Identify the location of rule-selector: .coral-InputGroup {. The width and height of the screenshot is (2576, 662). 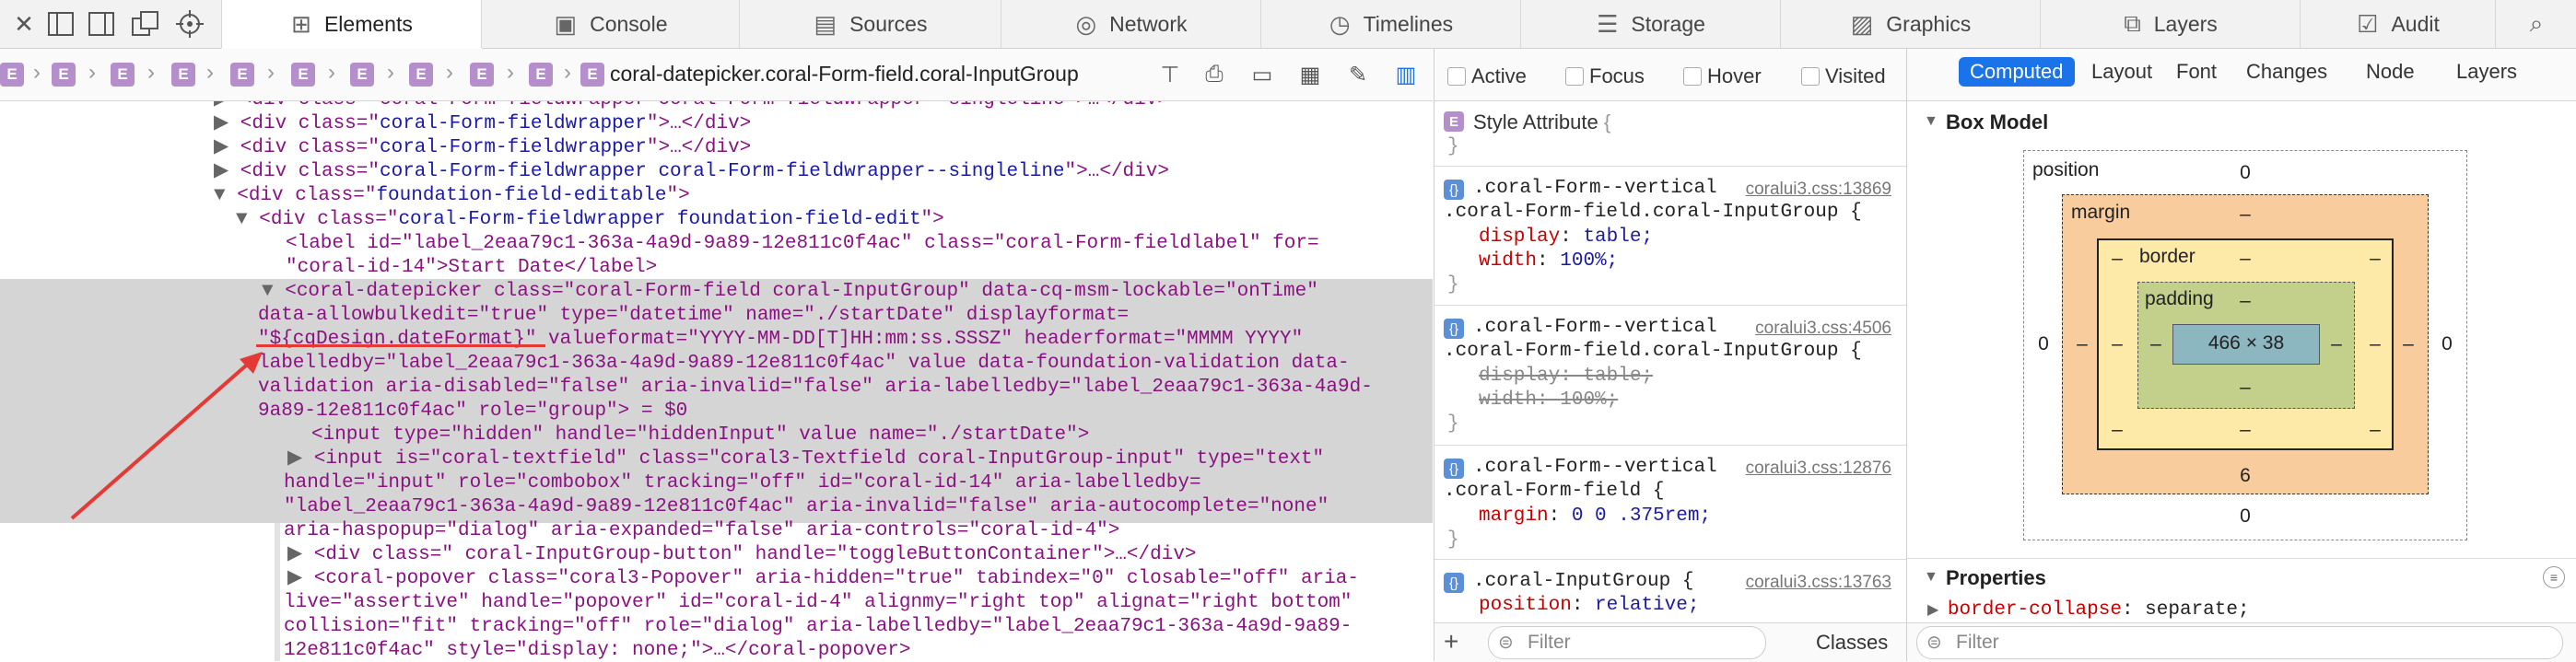
(1583, 581).